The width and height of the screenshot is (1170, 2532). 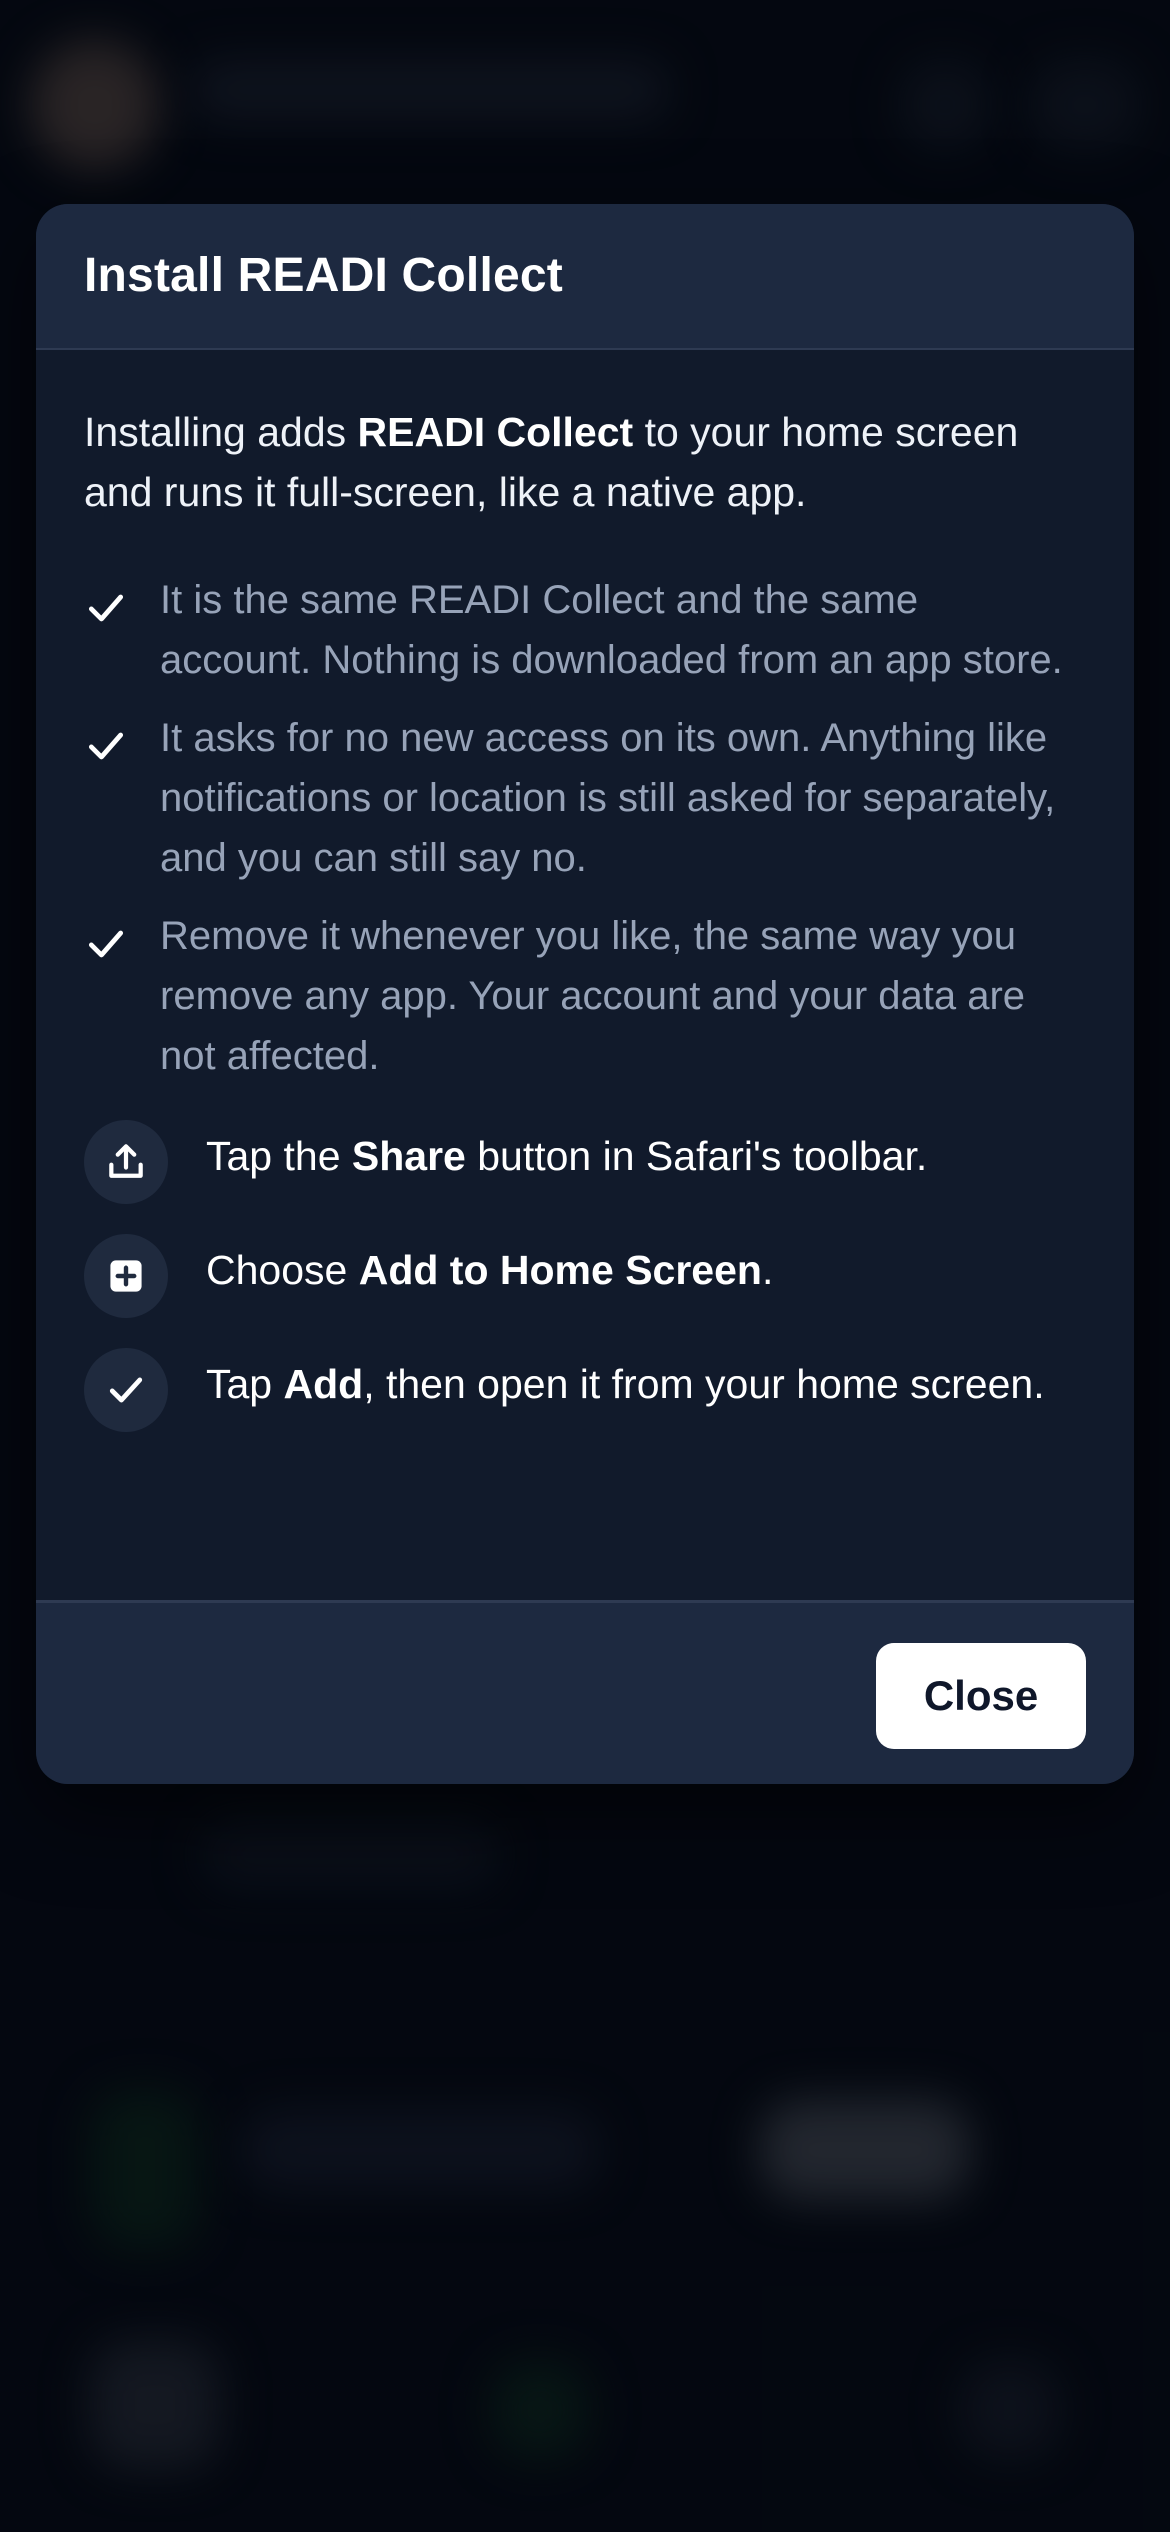 What do you see at coordinates (560, 1270) in the screenshot?
I see `step-text-emphasis: Add to Home Screen` at bounding box center [560, 1270].